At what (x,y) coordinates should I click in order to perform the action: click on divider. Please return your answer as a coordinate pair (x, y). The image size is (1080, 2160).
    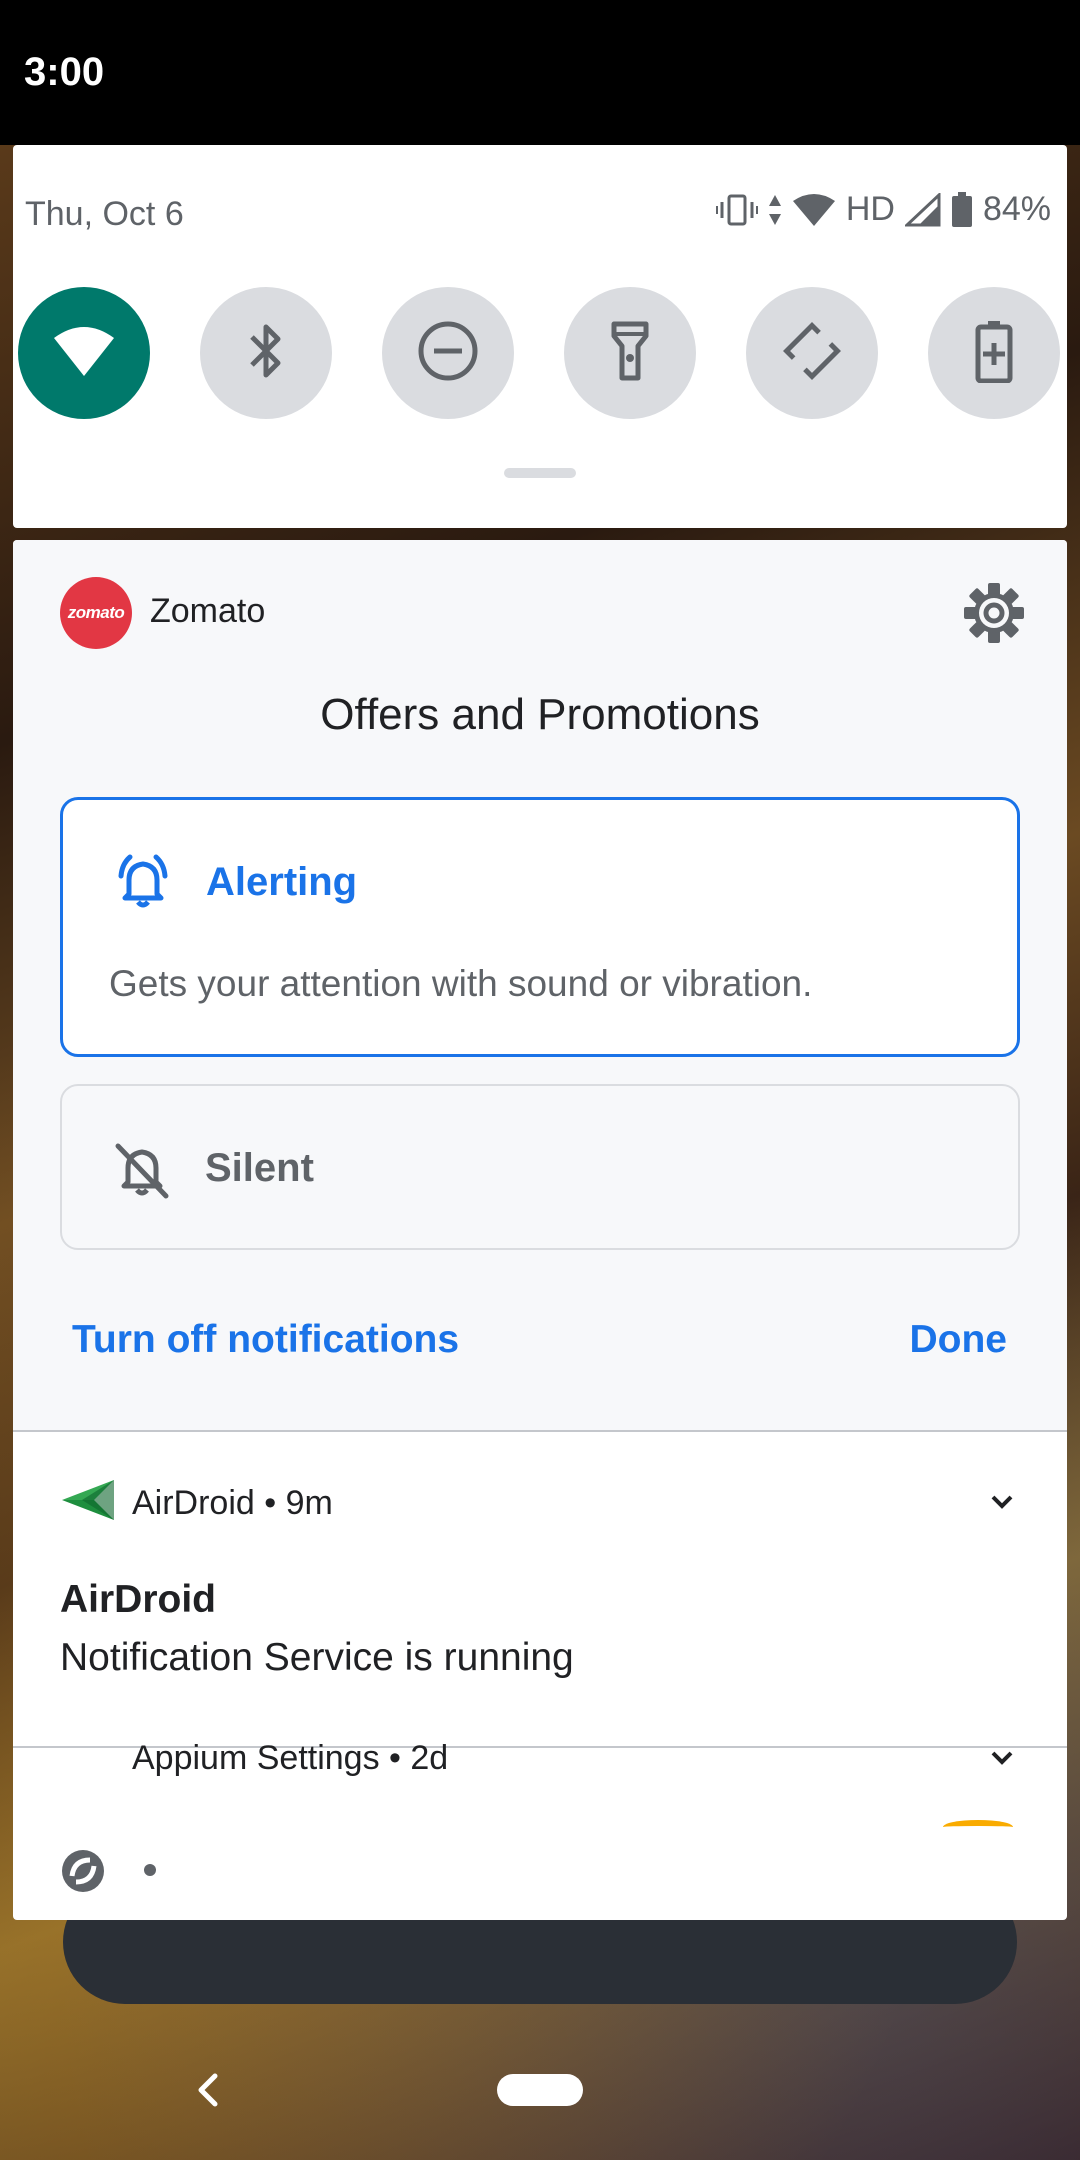
    Looking at the image, I should click on (540, 1431).